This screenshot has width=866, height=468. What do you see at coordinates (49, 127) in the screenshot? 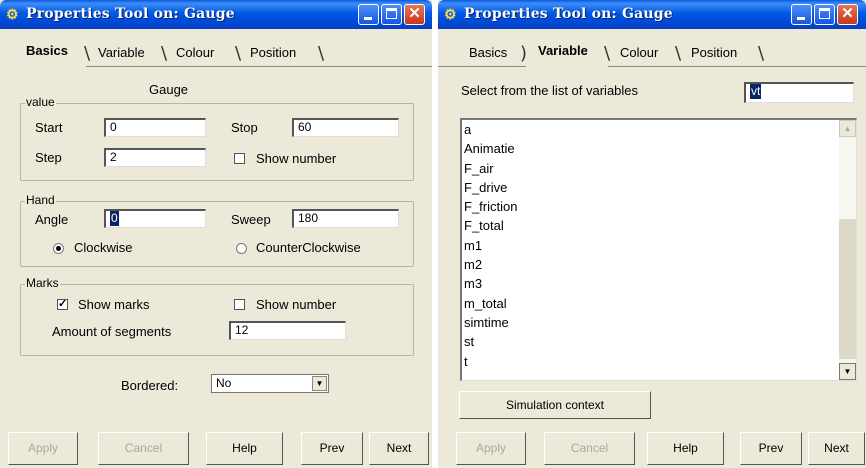
I see `start-label: Start` at bounding box center [49, 127].